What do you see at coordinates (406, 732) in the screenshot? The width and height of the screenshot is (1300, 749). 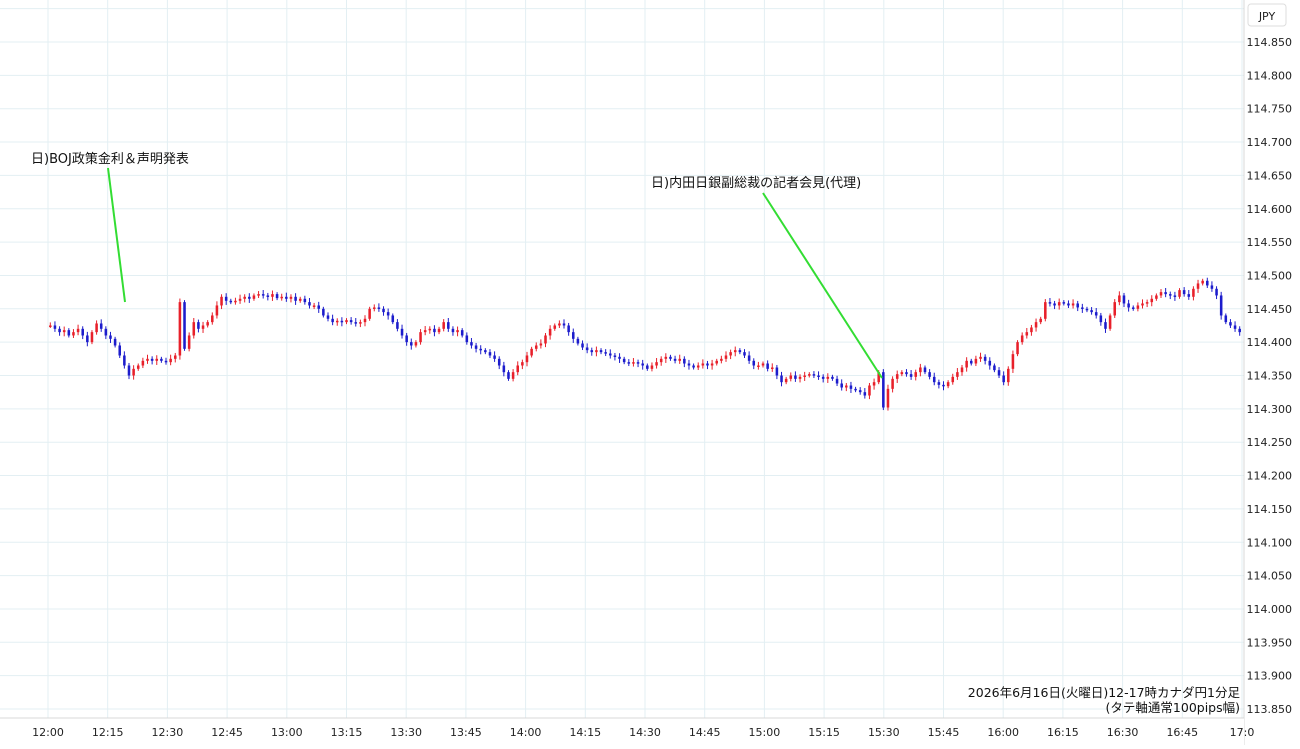 I see `x-tick-label: 13:30` at bounding box center [406, 732].